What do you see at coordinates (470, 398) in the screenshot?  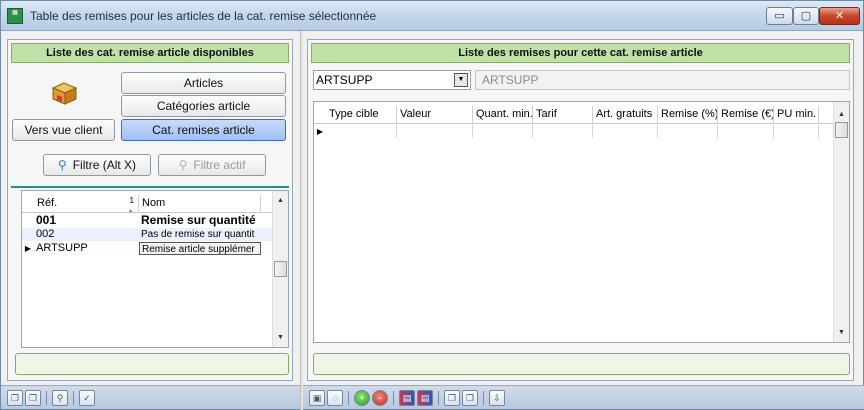 I see `paste-record-icon: ❐` at bounding box center [470, 398].